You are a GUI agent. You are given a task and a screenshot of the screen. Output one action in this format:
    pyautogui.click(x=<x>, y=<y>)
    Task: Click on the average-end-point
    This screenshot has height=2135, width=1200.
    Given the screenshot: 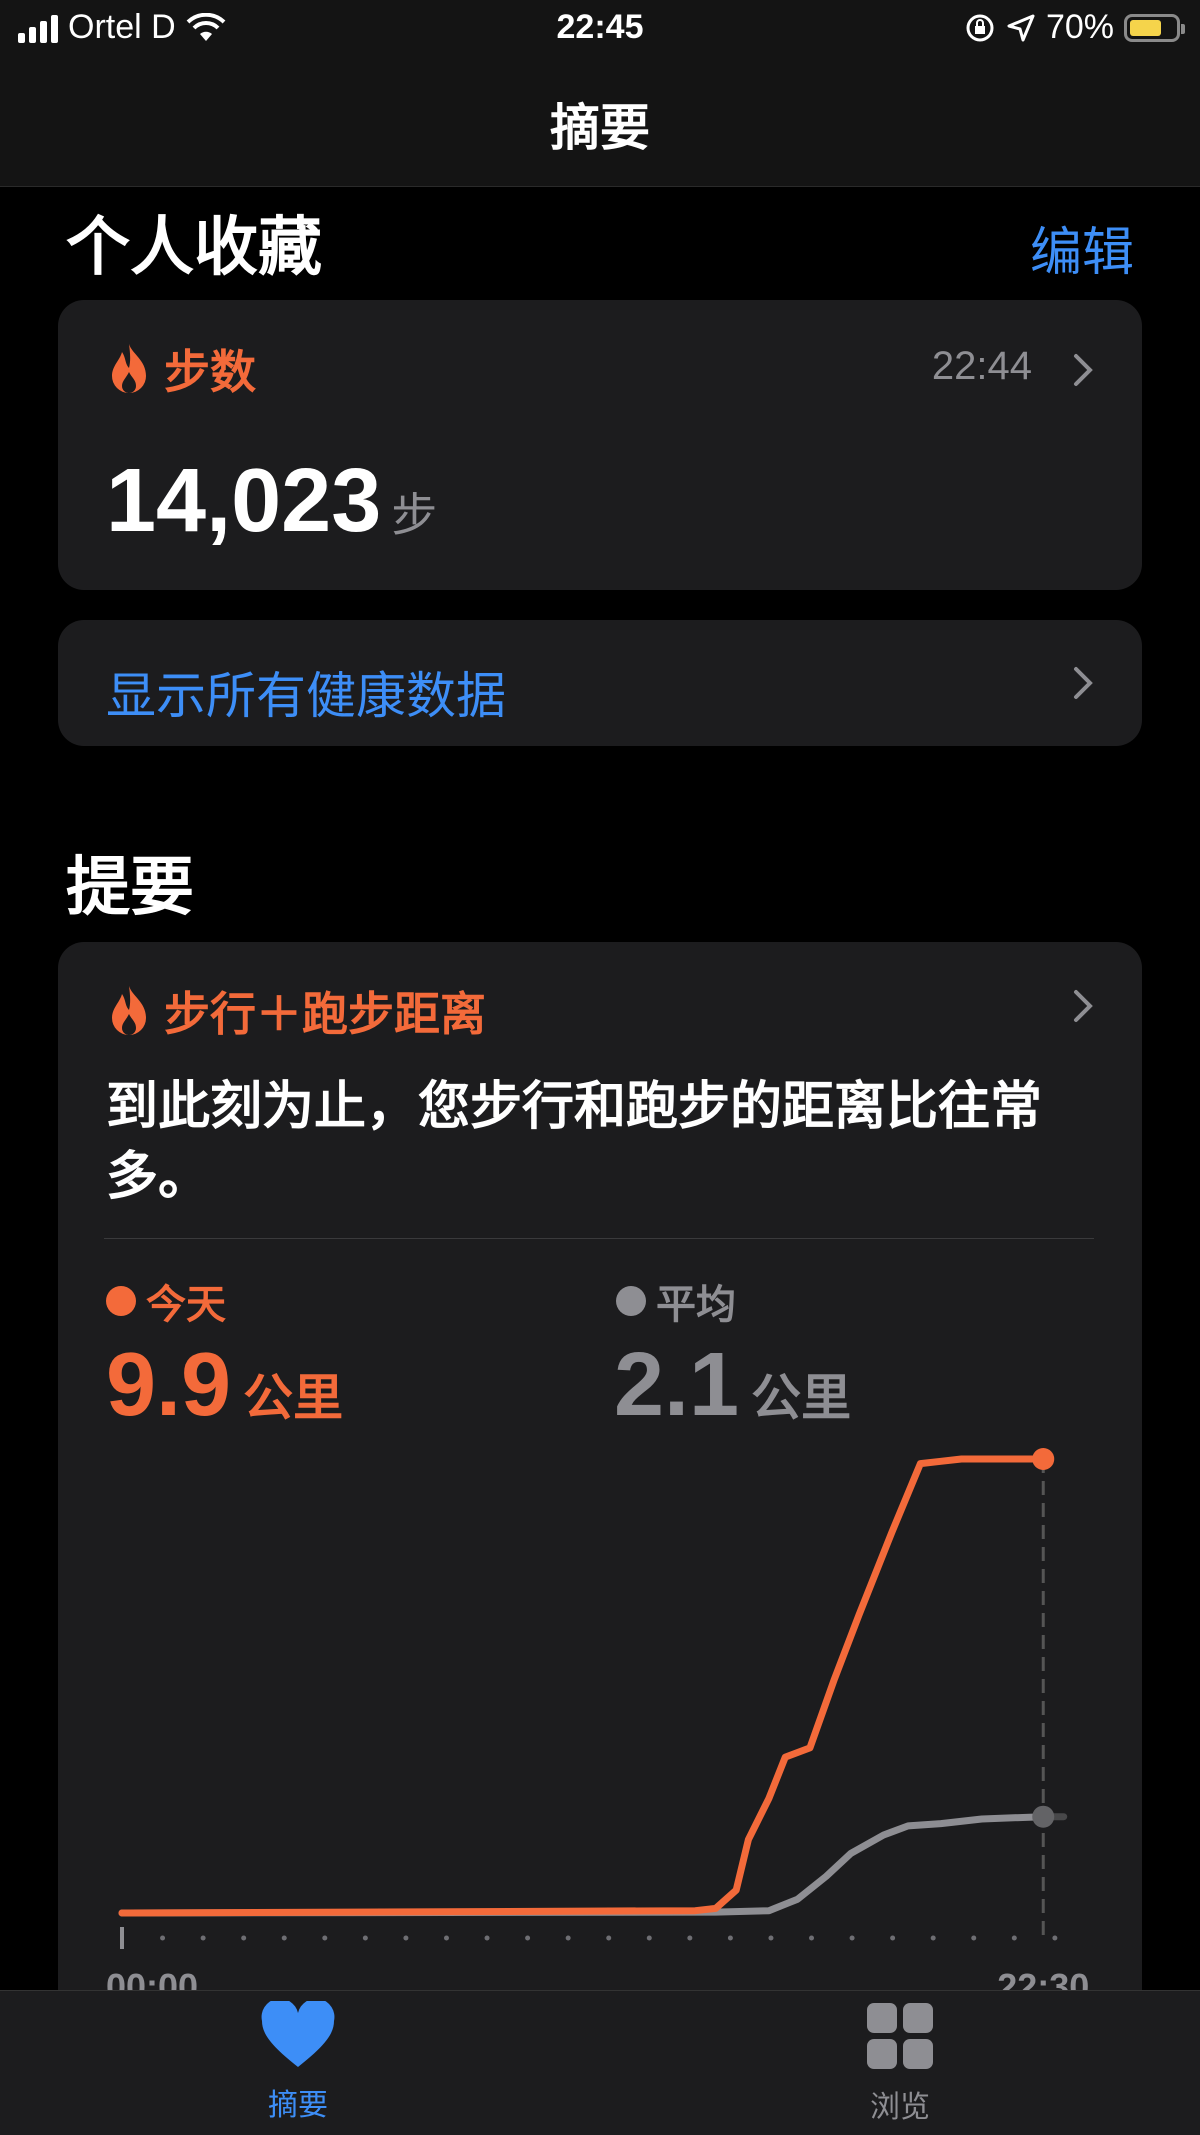 What is the action you would take?
    pyautogui.click(x=1043, y=1816)
    